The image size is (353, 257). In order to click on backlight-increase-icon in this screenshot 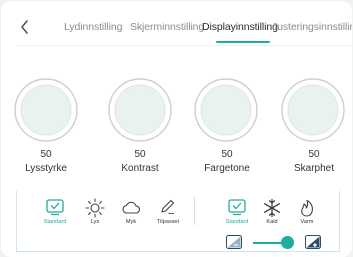, I will do `click(313, 242)`.